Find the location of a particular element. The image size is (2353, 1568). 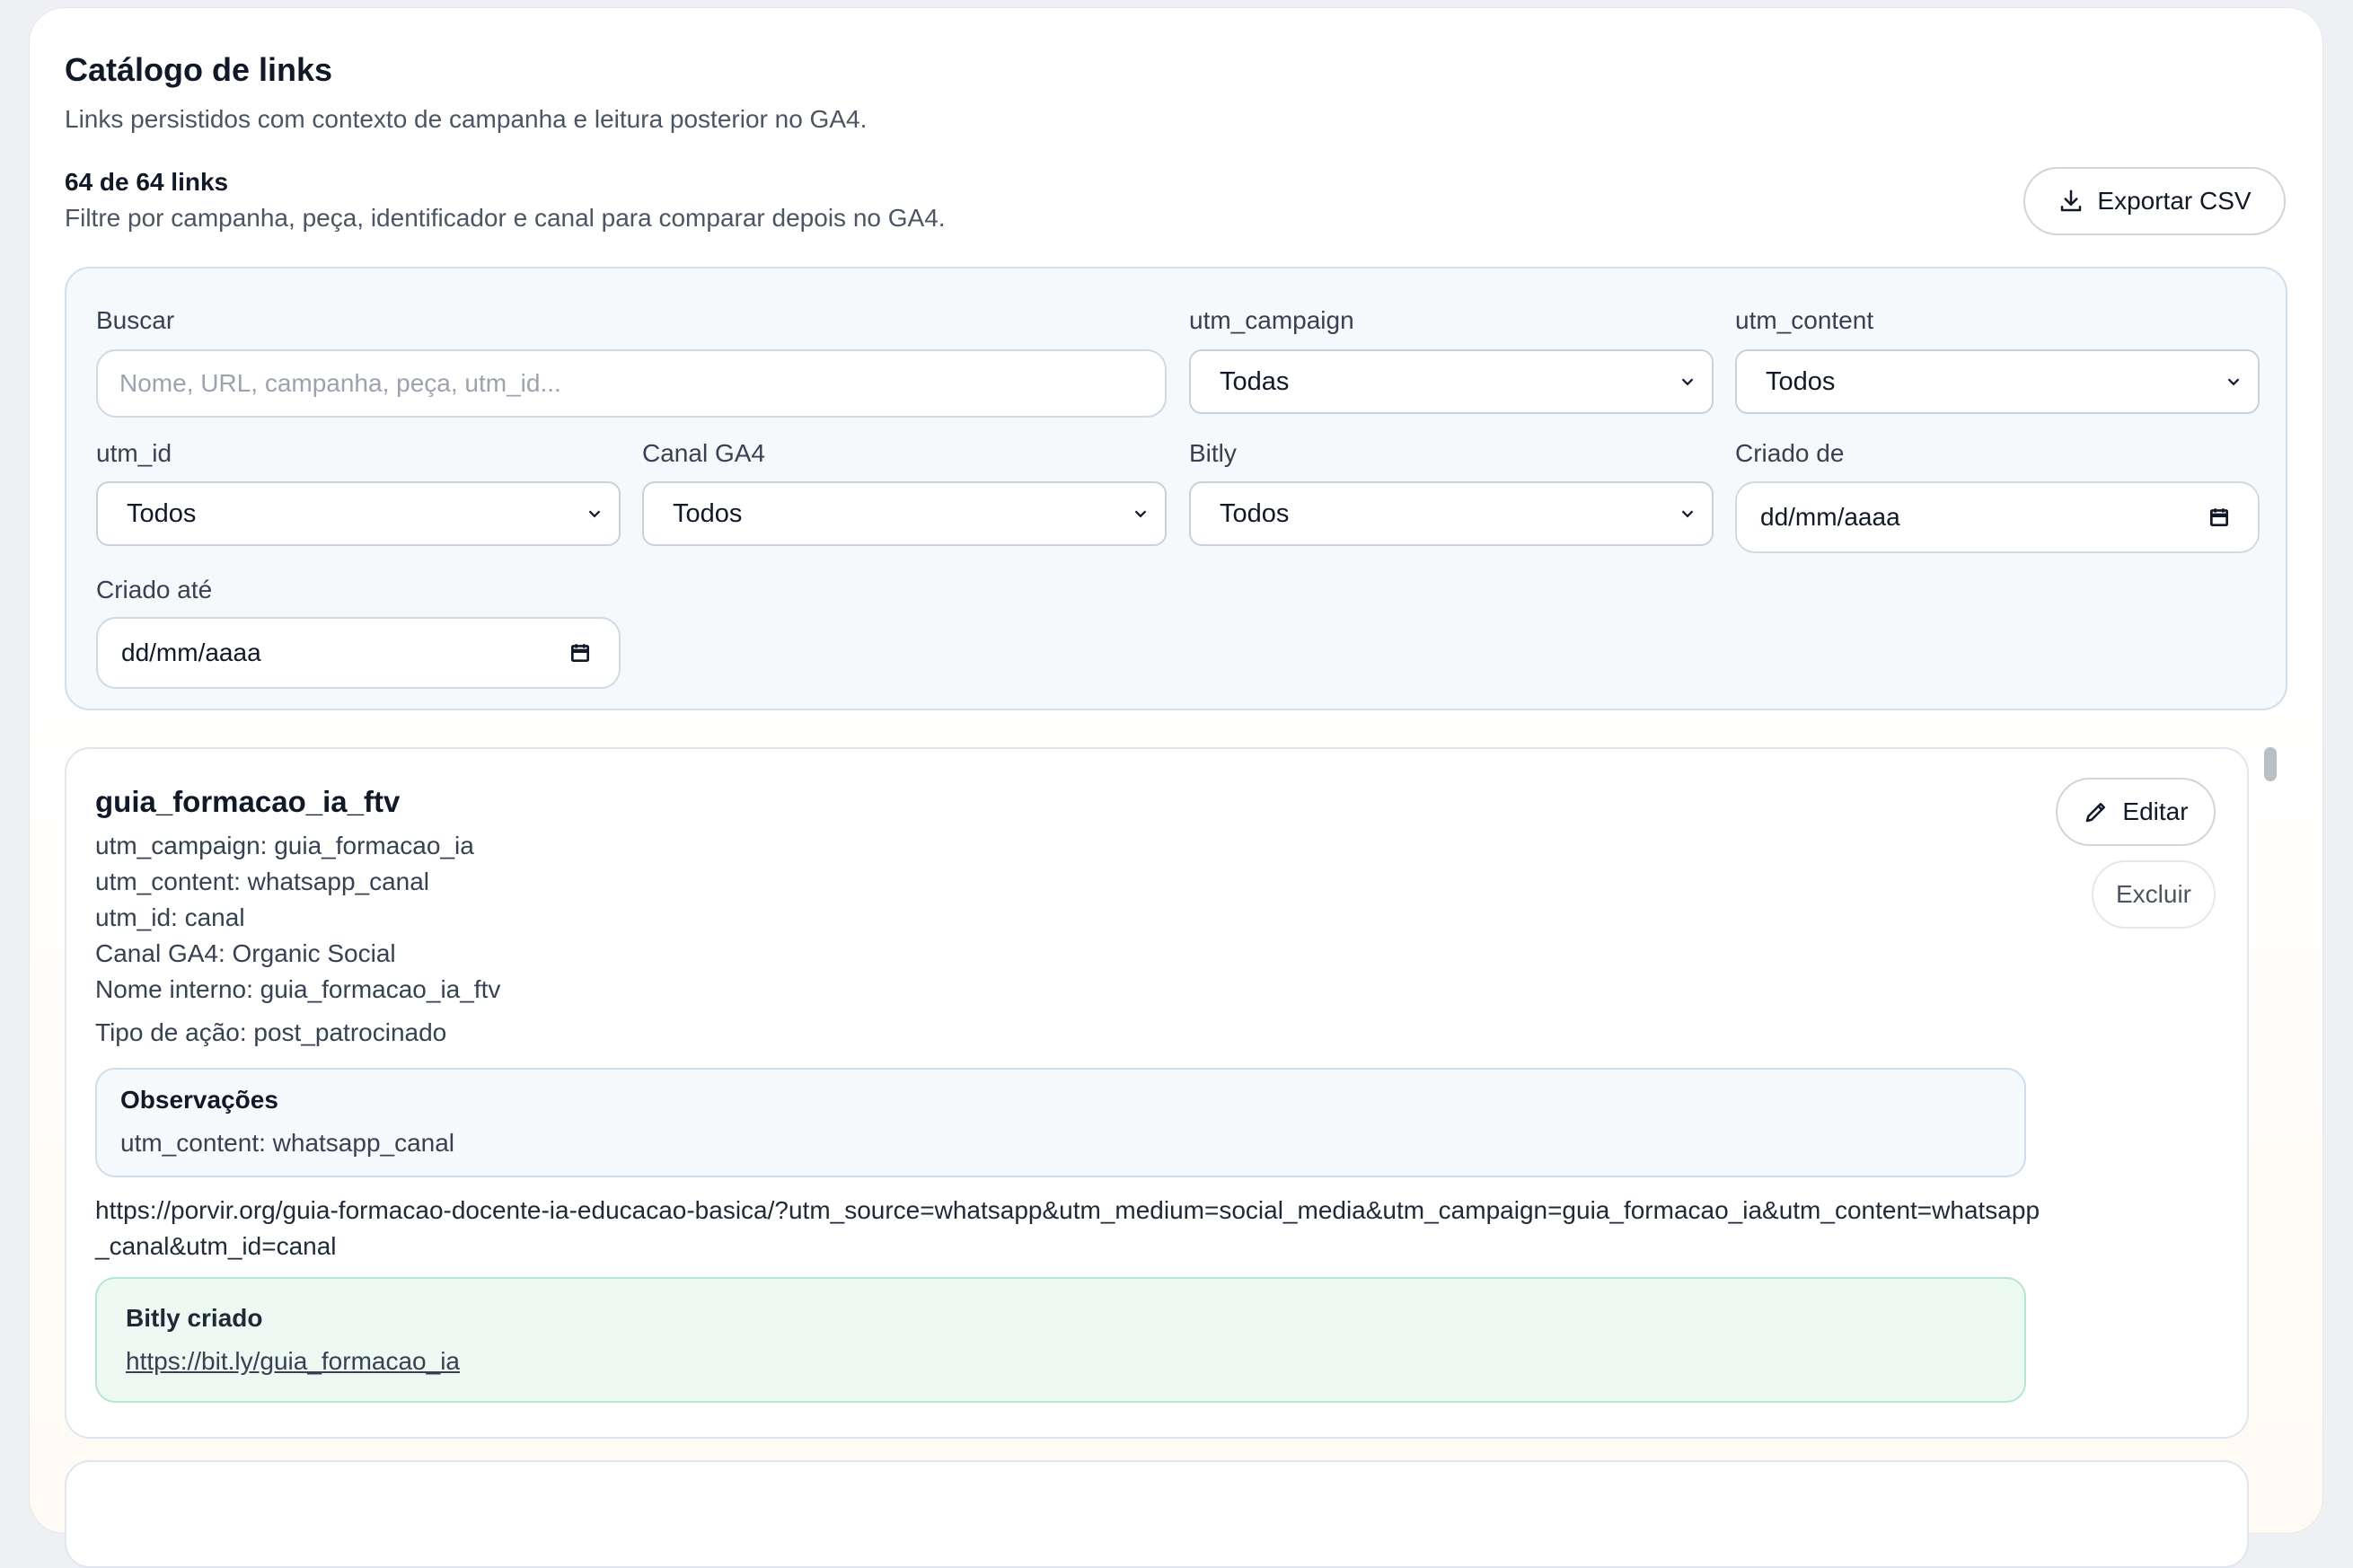

scrollbar-thumb is located at coordinates (2270, 764).